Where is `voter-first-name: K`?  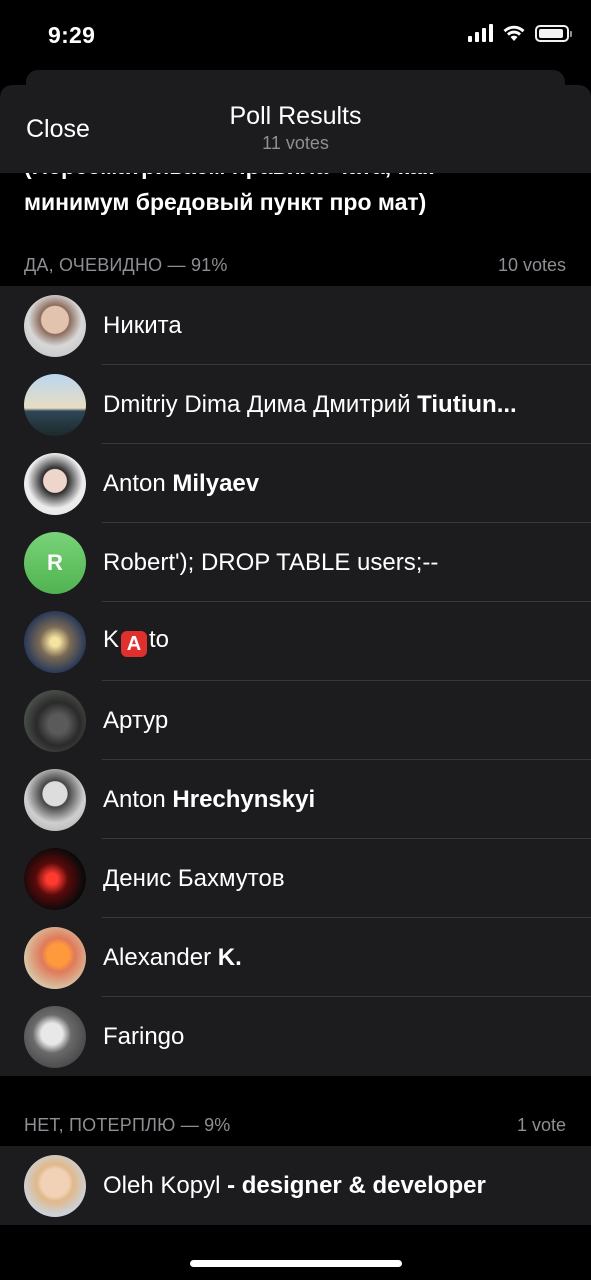 voter-first-name: K is located at coordinates (111, 639).